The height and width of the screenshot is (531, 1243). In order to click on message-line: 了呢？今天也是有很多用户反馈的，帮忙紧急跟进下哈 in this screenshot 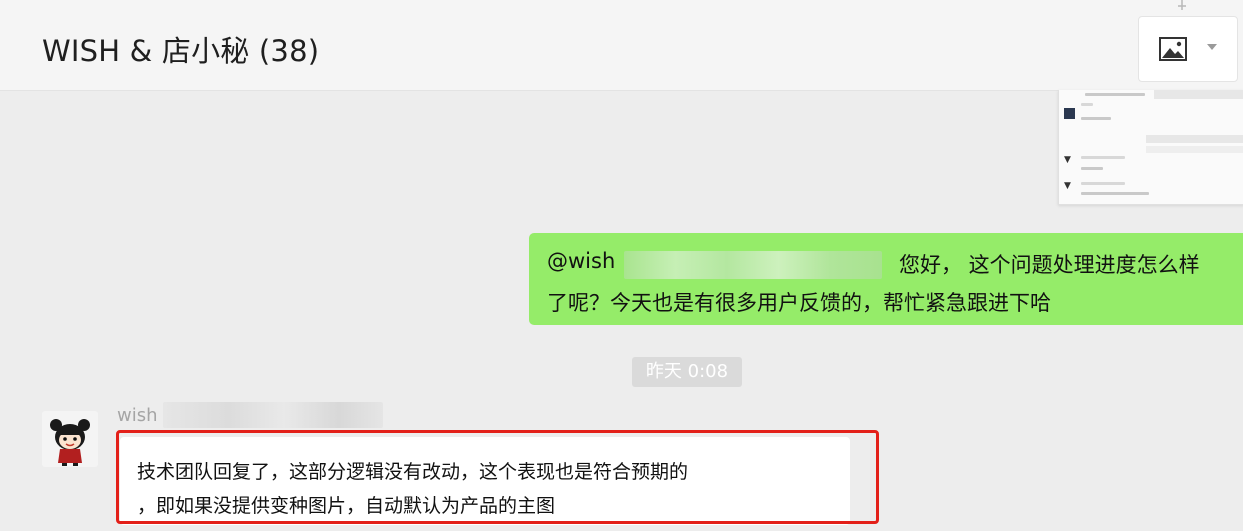, I will do `click(799, 303)`.